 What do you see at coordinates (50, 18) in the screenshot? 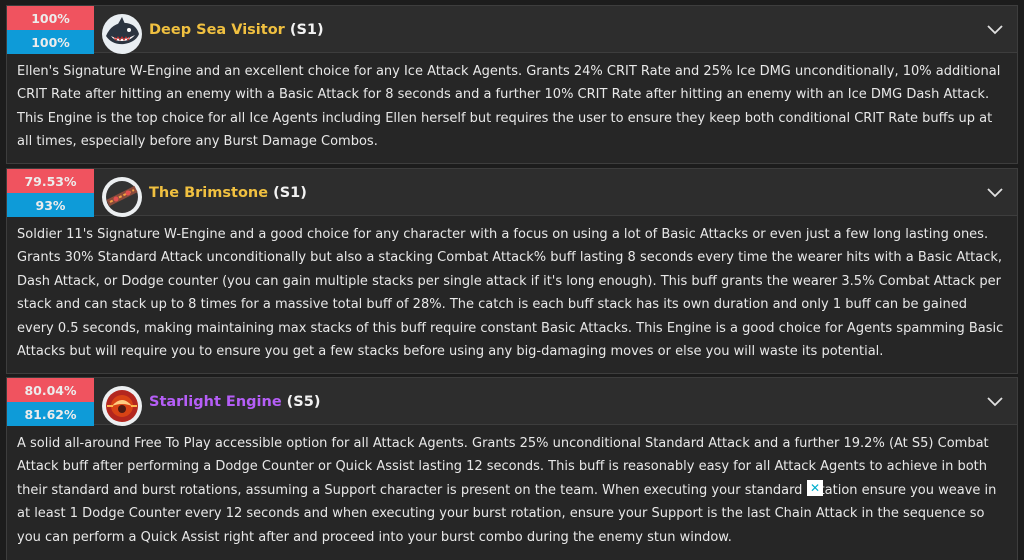
I see `score-top-badge: 100%` at bounding box center [50, 18].